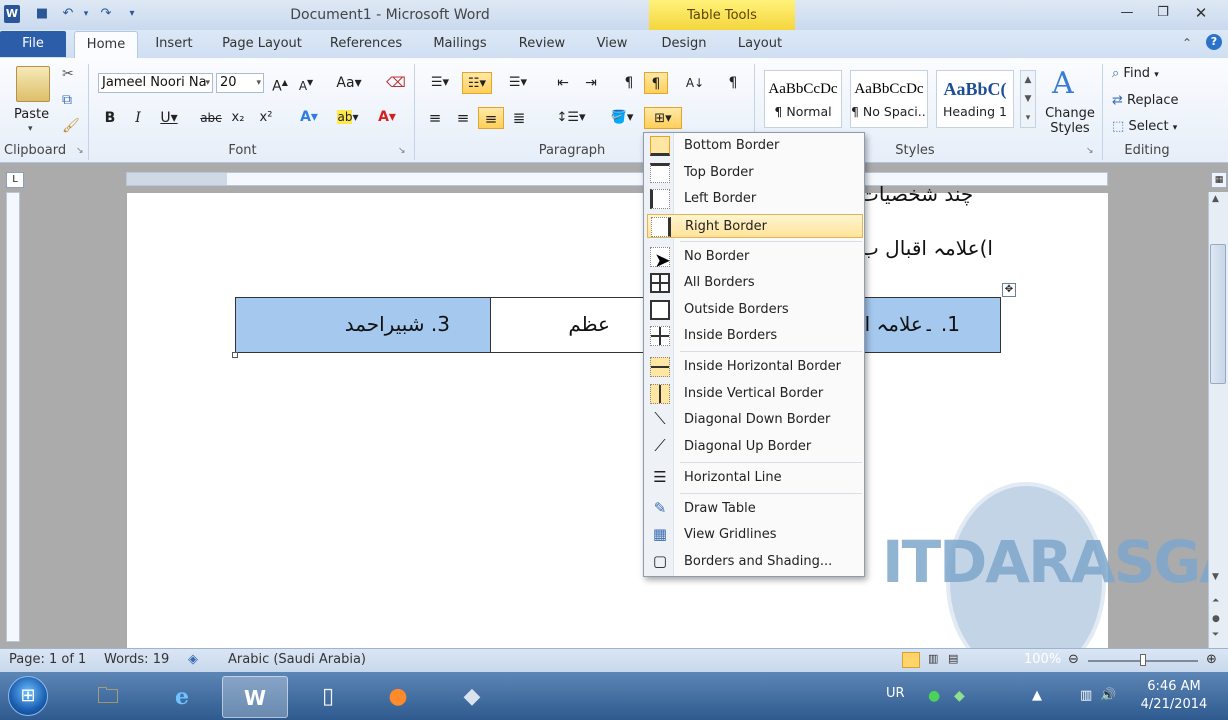 Image resolution: width=1228 pixels, height=720 pixels. I want to click on menu-item-right-border: Right Border, so click(755, 226).